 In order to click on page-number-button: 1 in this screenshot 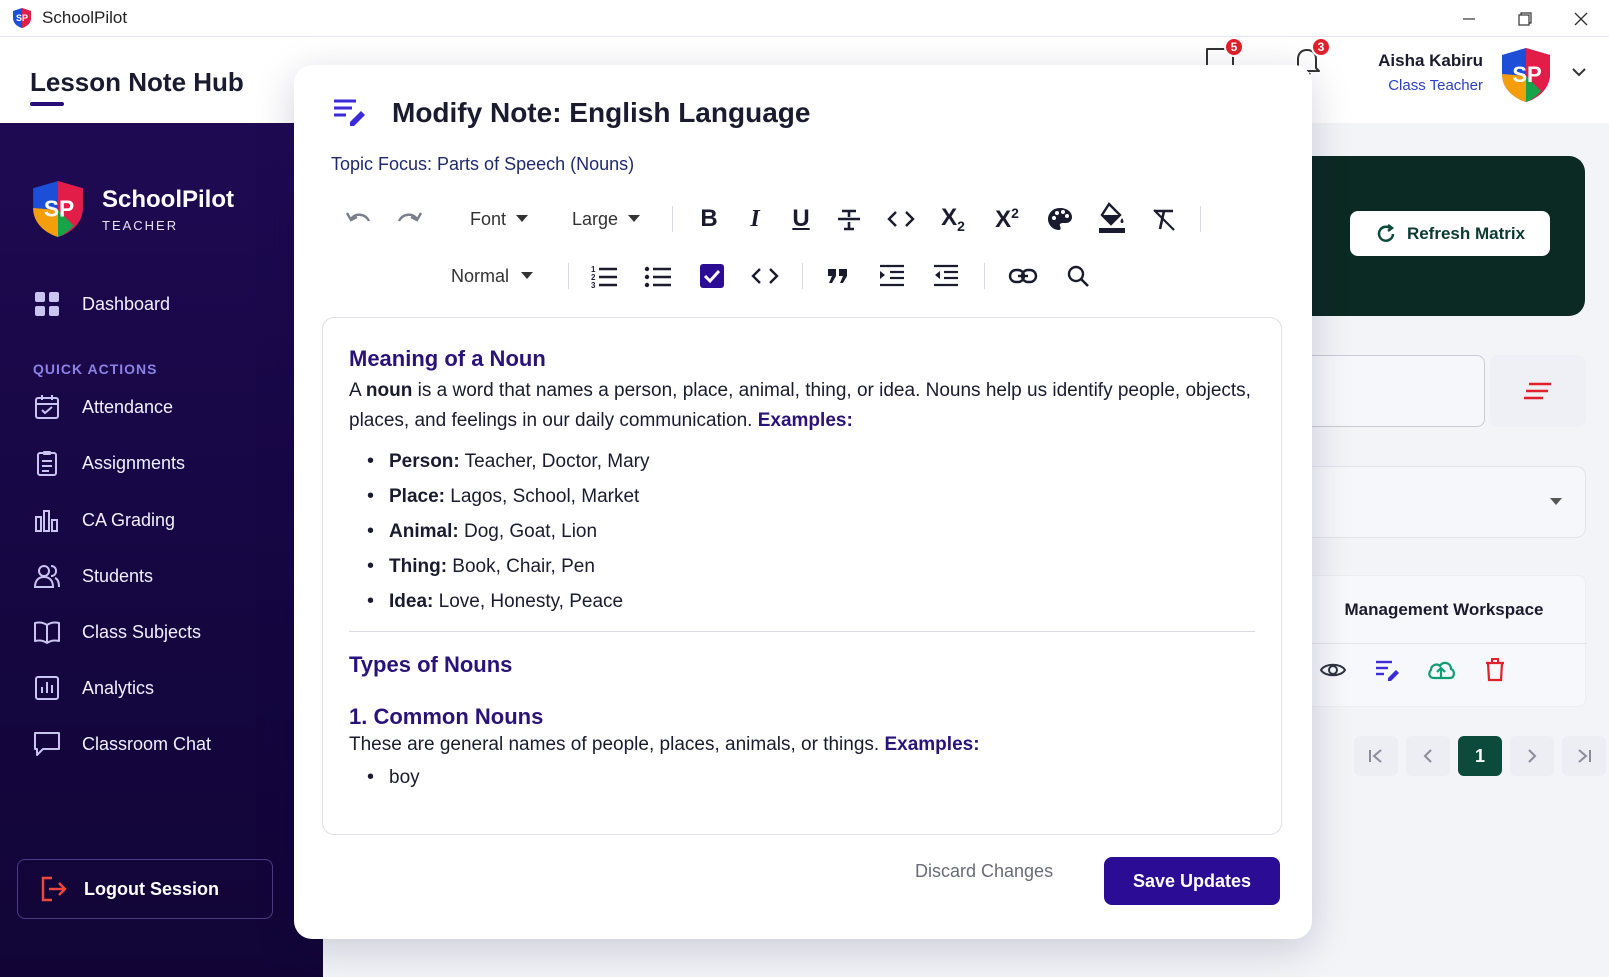, I will do `click(1480, 756)`.